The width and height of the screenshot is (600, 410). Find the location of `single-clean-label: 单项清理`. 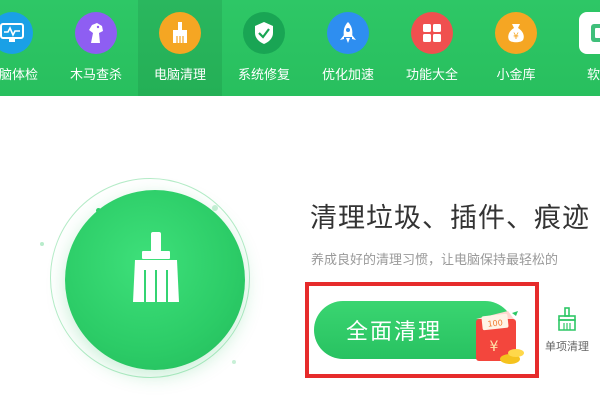

single-clean-label: 单项清理 is located at coordinates (567, 346).